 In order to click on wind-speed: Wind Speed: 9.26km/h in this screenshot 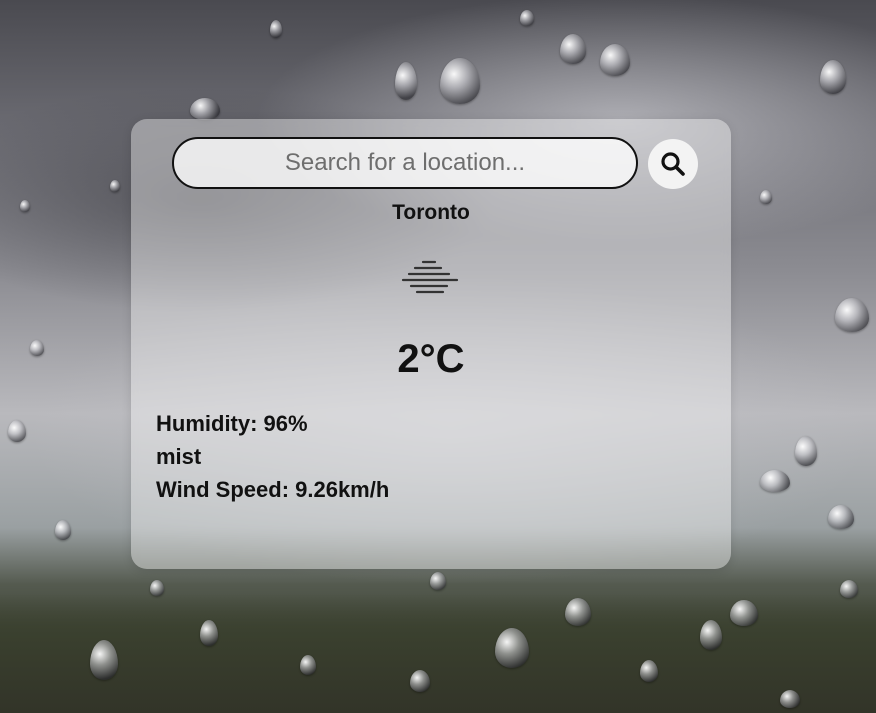, I will do `click(273, 489)`.